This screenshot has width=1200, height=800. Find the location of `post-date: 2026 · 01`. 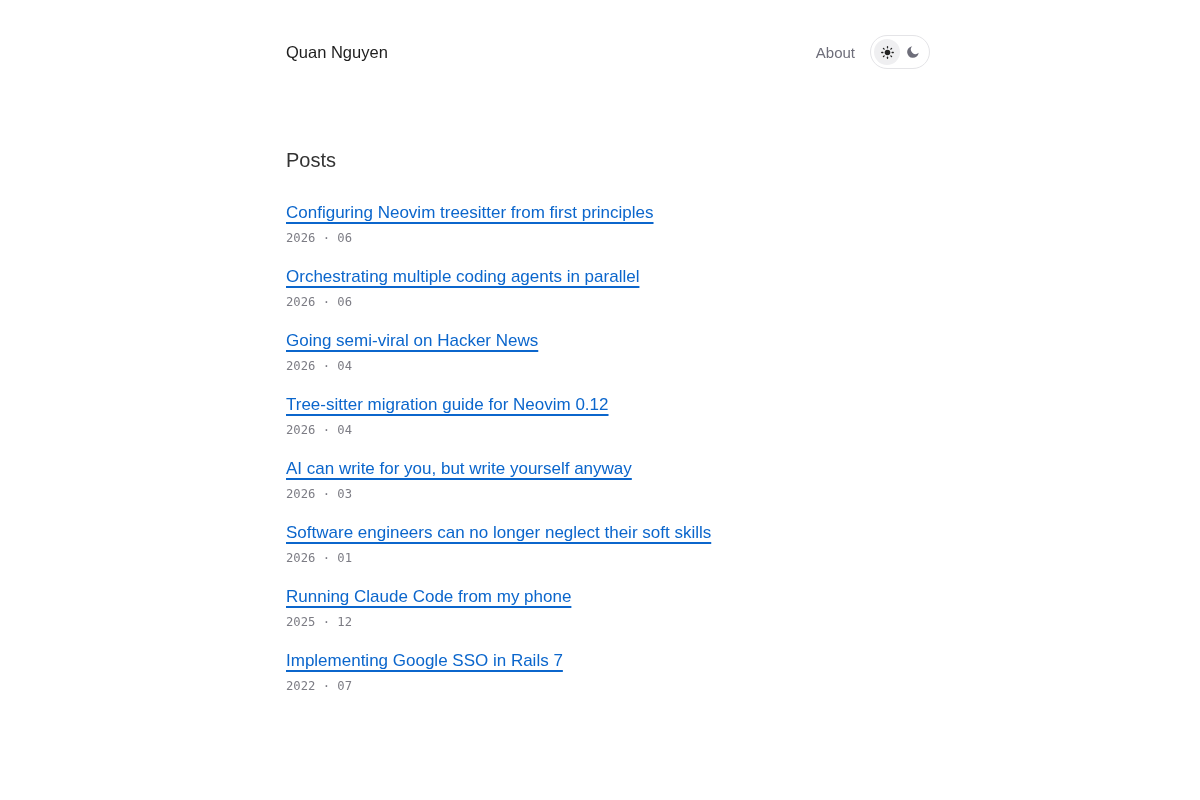

post-date: 2026 · 01 is located at coordinates (319, 558).